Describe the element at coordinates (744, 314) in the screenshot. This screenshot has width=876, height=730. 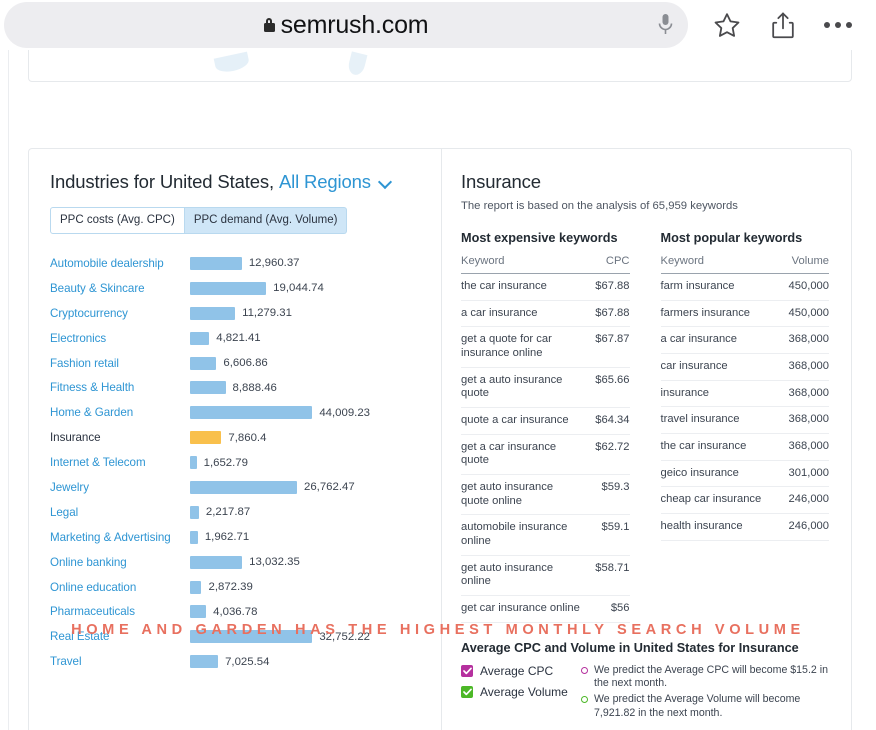
I see `table-row: farmers insurance 450,000` at that location.